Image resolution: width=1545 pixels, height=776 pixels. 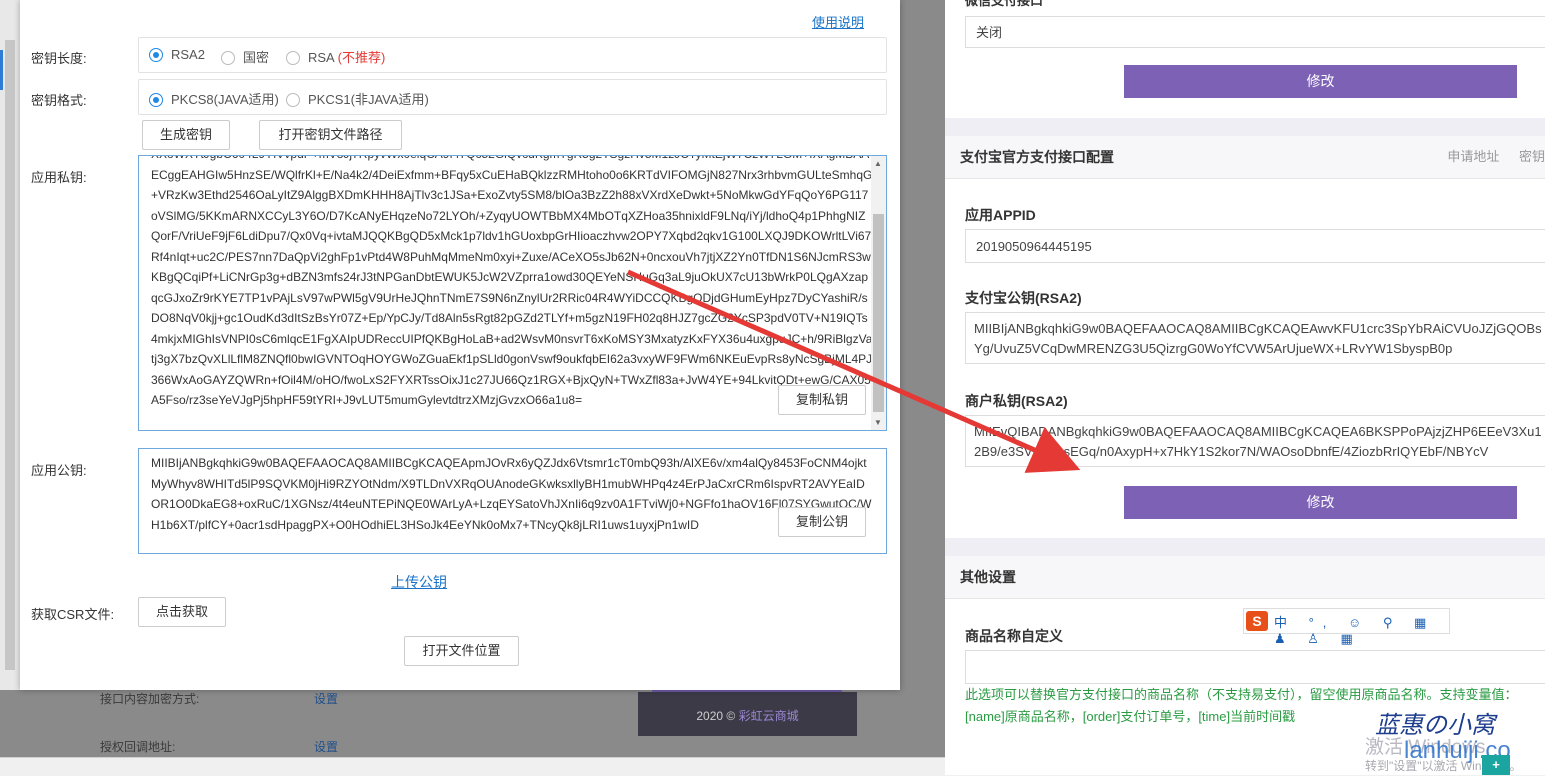 I want to click on radio-guomi: 国密, so click(x=245, y=56).